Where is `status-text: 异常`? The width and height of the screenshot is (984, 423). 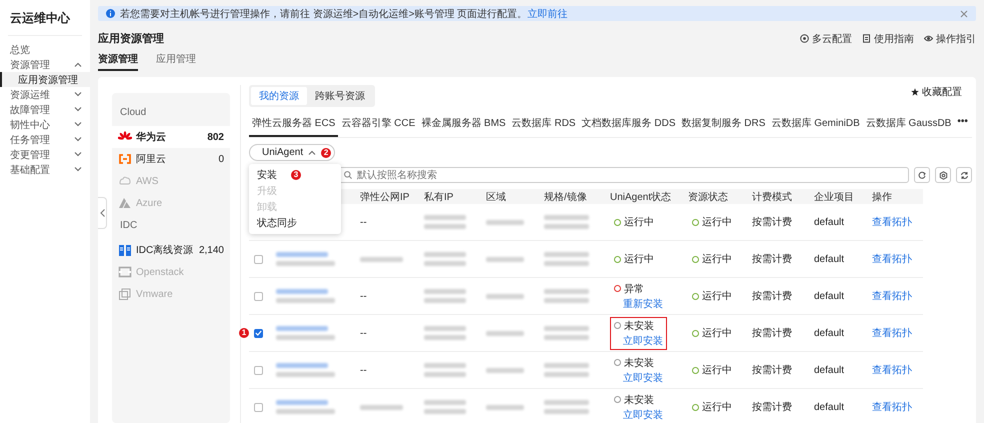
status-text: 异常 is located at coordinates (634, 289).